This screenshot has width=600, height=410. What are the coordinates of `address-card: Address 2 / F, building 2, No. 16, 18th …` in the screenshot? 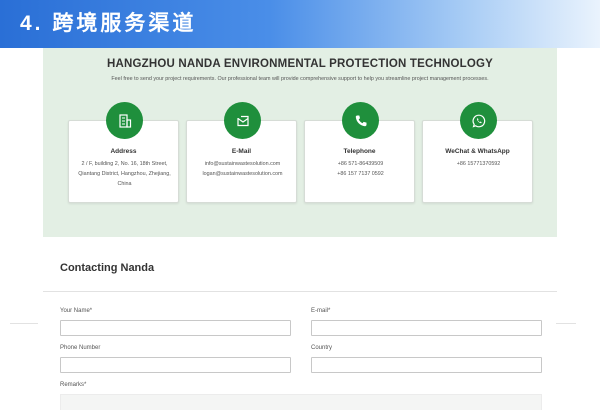 It's located at (123, 152).